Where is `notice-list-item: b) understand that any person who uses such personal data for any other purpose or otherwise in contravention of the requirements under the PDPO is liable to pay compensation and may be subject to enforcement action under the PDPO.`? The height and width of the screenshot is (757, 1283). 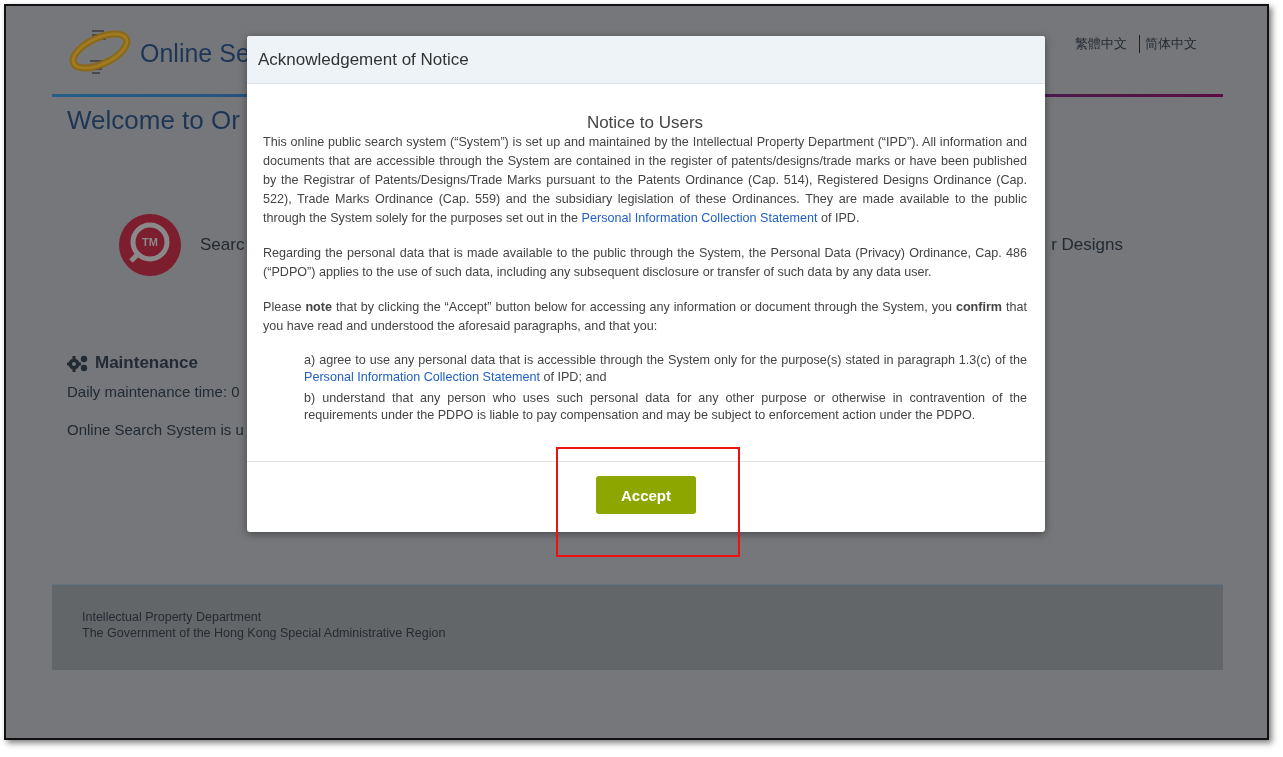 notice-list-item: b) understand that any person who uses such personal data for any other purpose or otherwise in contravention of the requirements under the PDPO is liable to pay compensation and may be subject to enforcement action under the PDPO. is located at coordinates (665, 407).